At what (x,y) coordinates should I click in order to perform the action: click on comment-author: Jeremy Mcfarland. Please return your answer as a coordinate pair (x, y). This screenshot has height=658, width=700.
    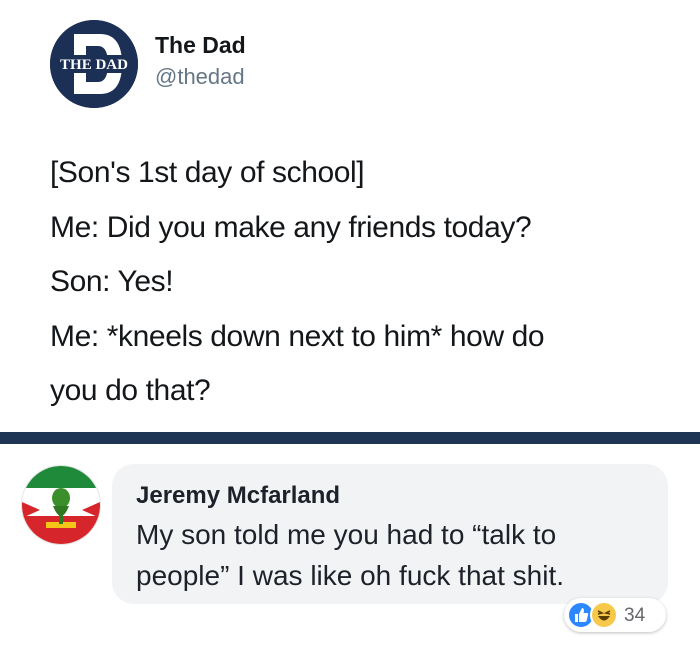
    Looking at the image, I should click on (238, 496).